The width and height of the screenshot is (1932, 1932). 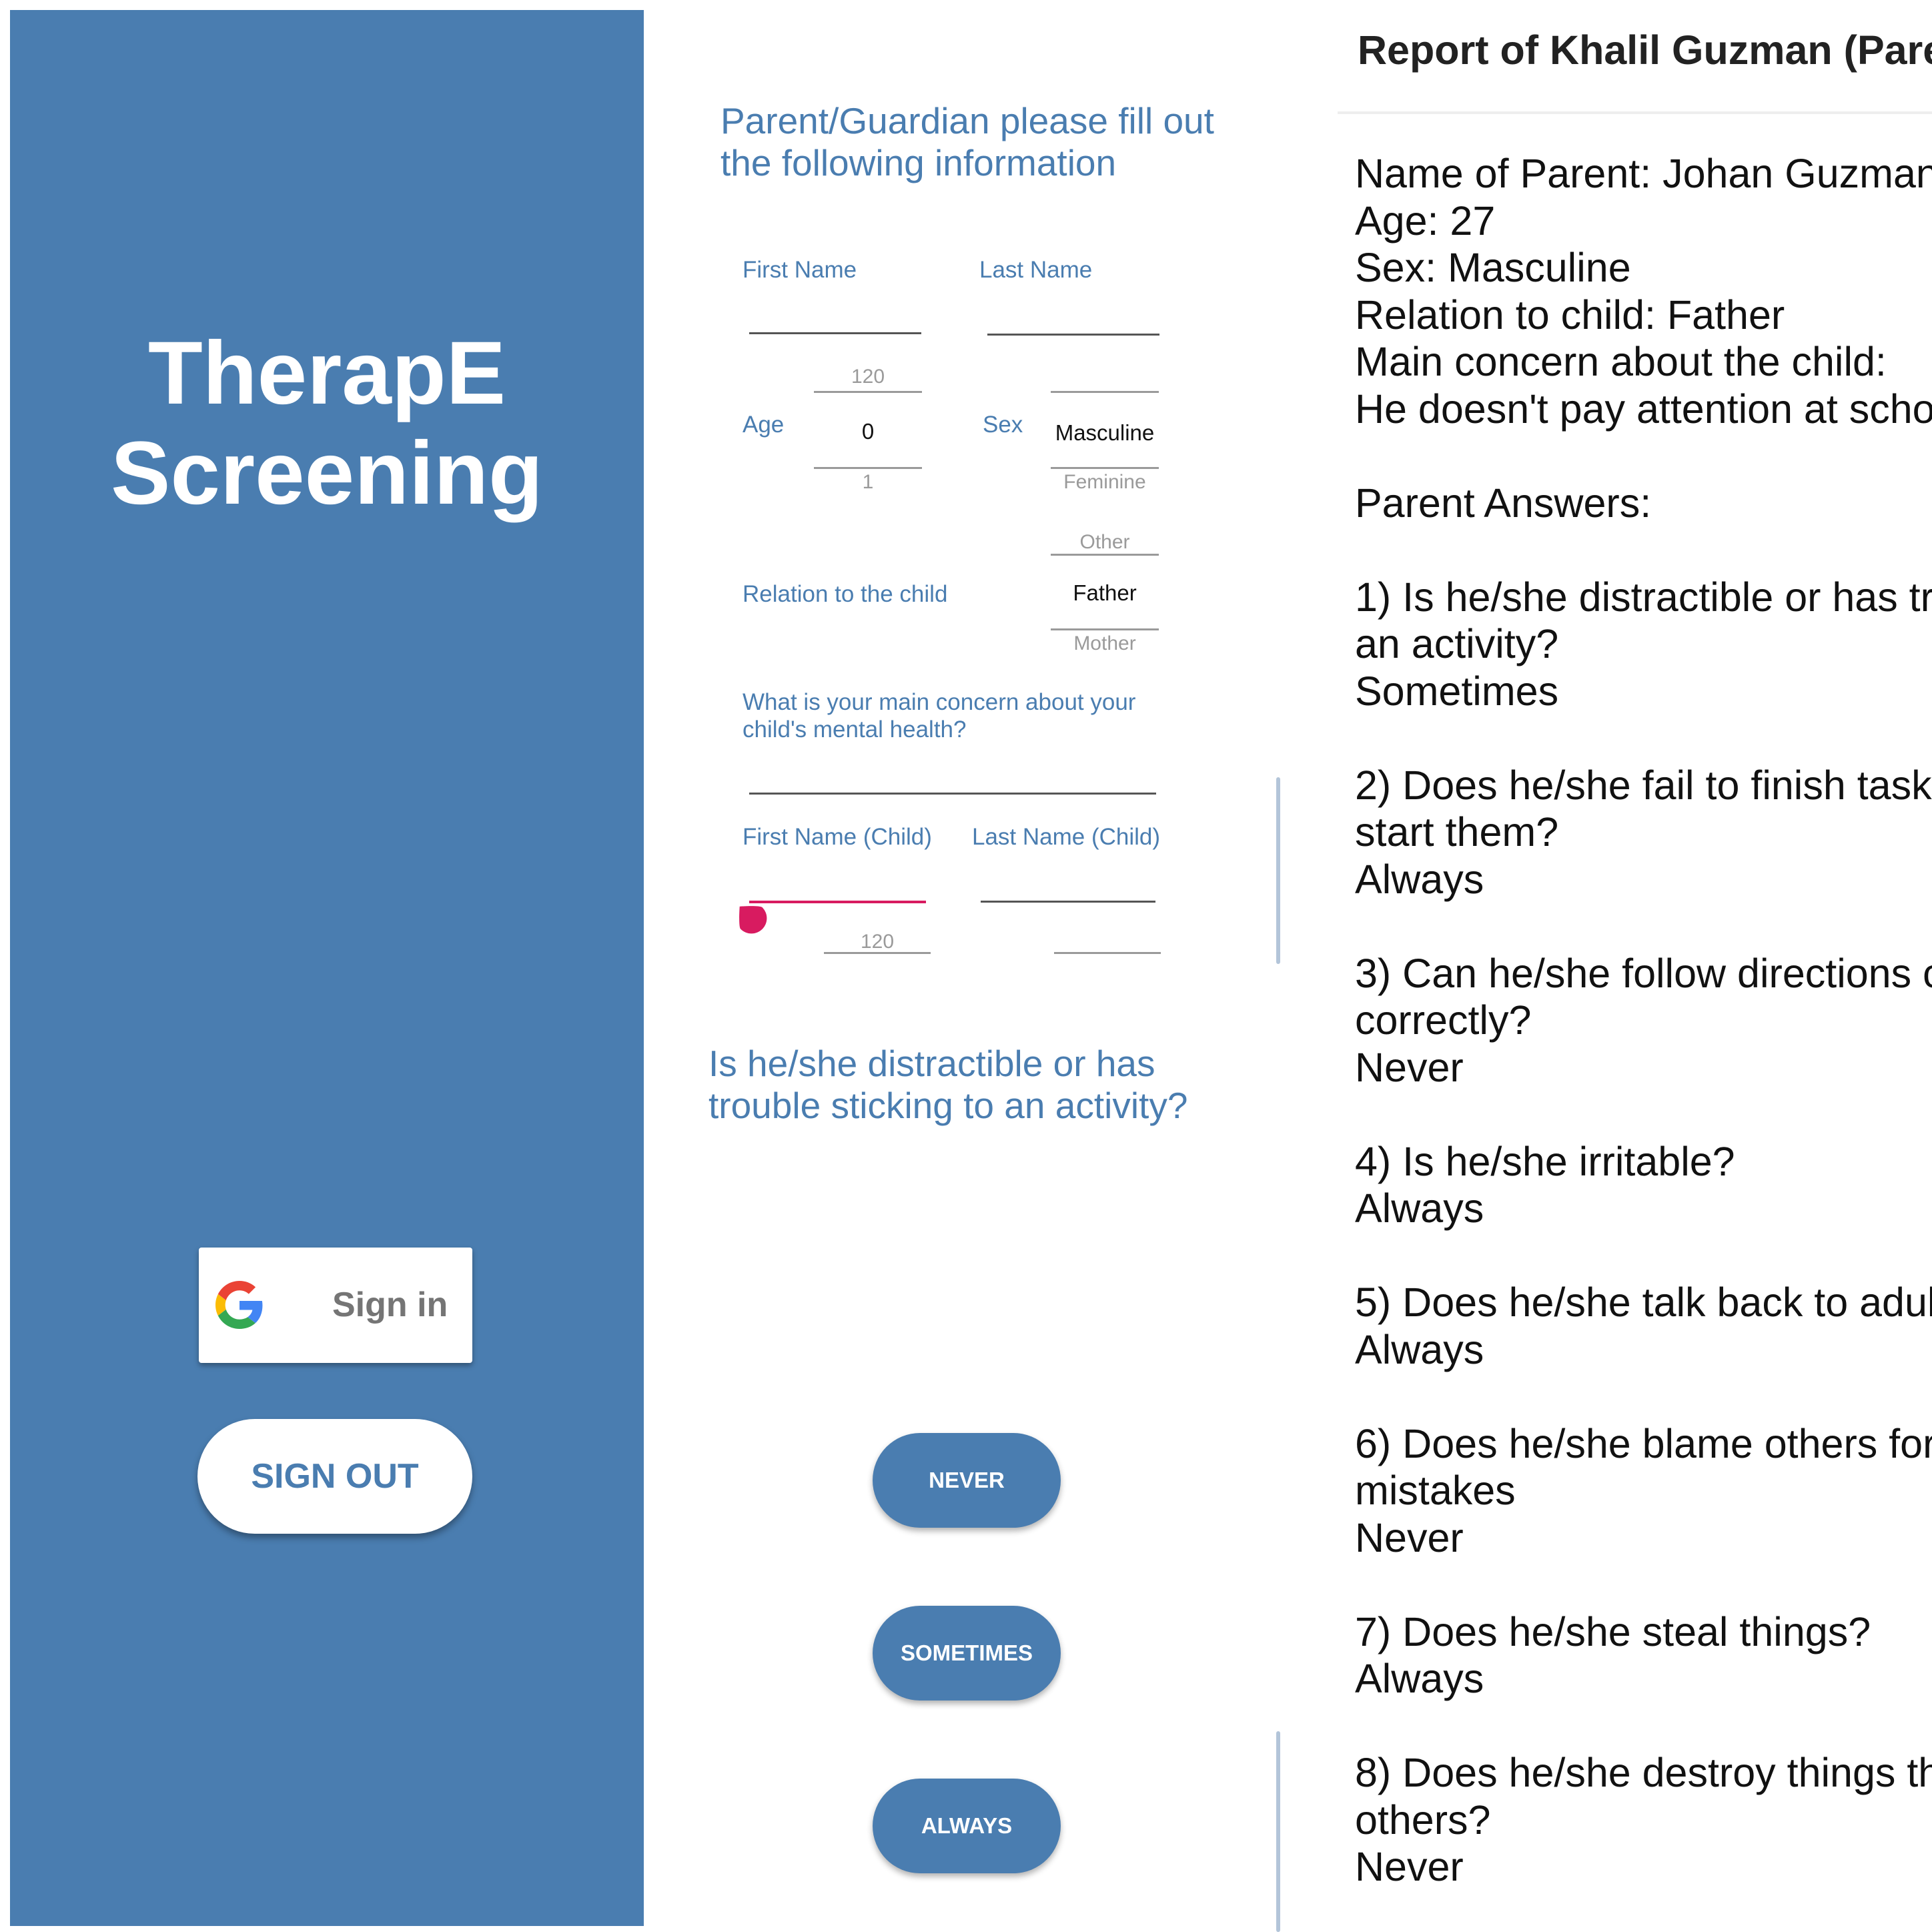 What do you see at coordinates (1503, 503) in the screenshot?
I see `report-line: Parent Answers:` at bounding box center [1503, 503].